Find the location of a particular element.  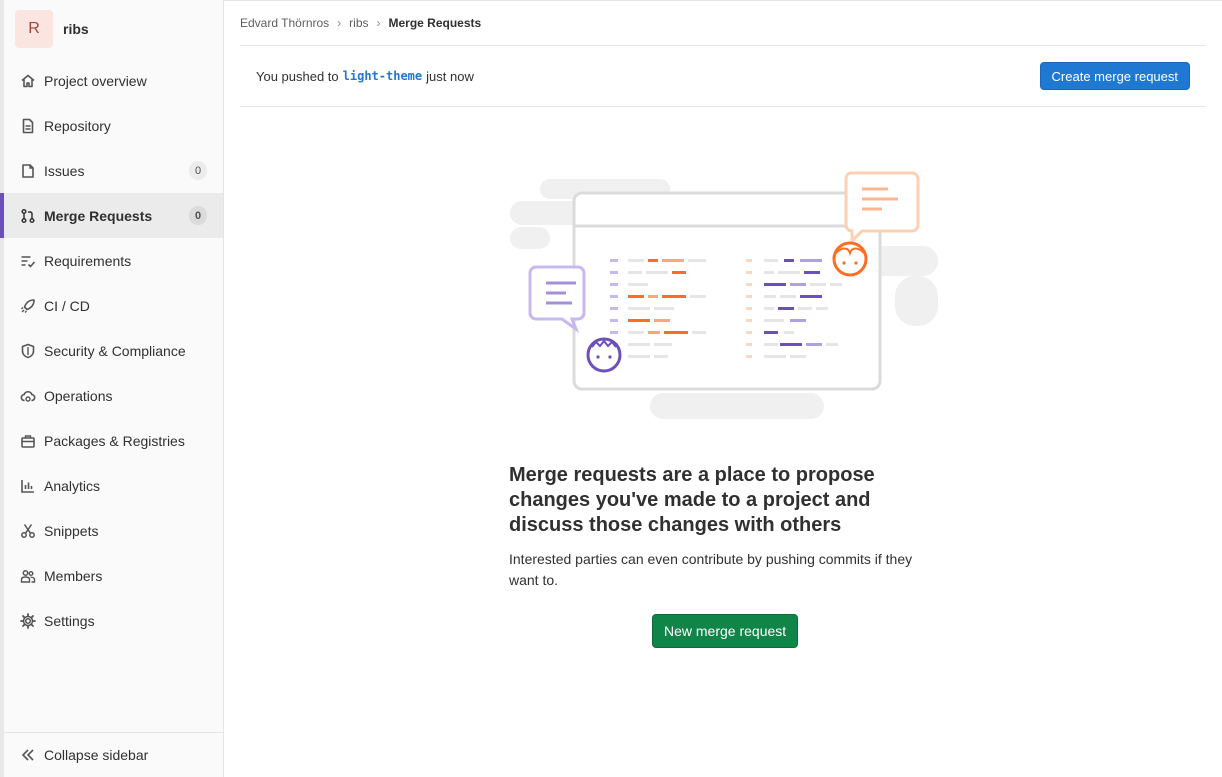

scissors-icon is located at coordinates (28, 531).